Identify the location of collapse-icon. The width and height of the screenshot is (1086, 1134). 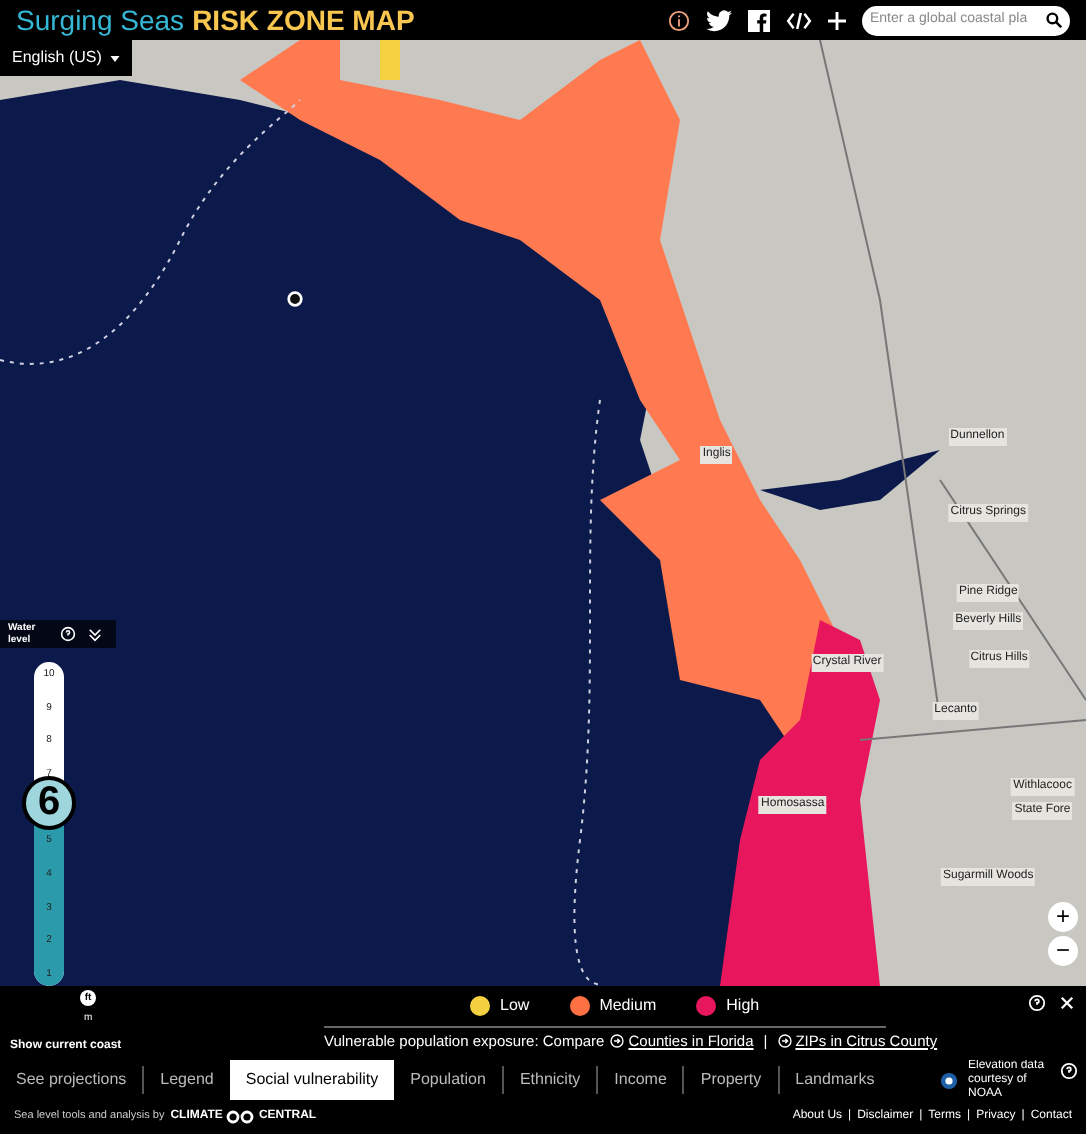
(95, 634).